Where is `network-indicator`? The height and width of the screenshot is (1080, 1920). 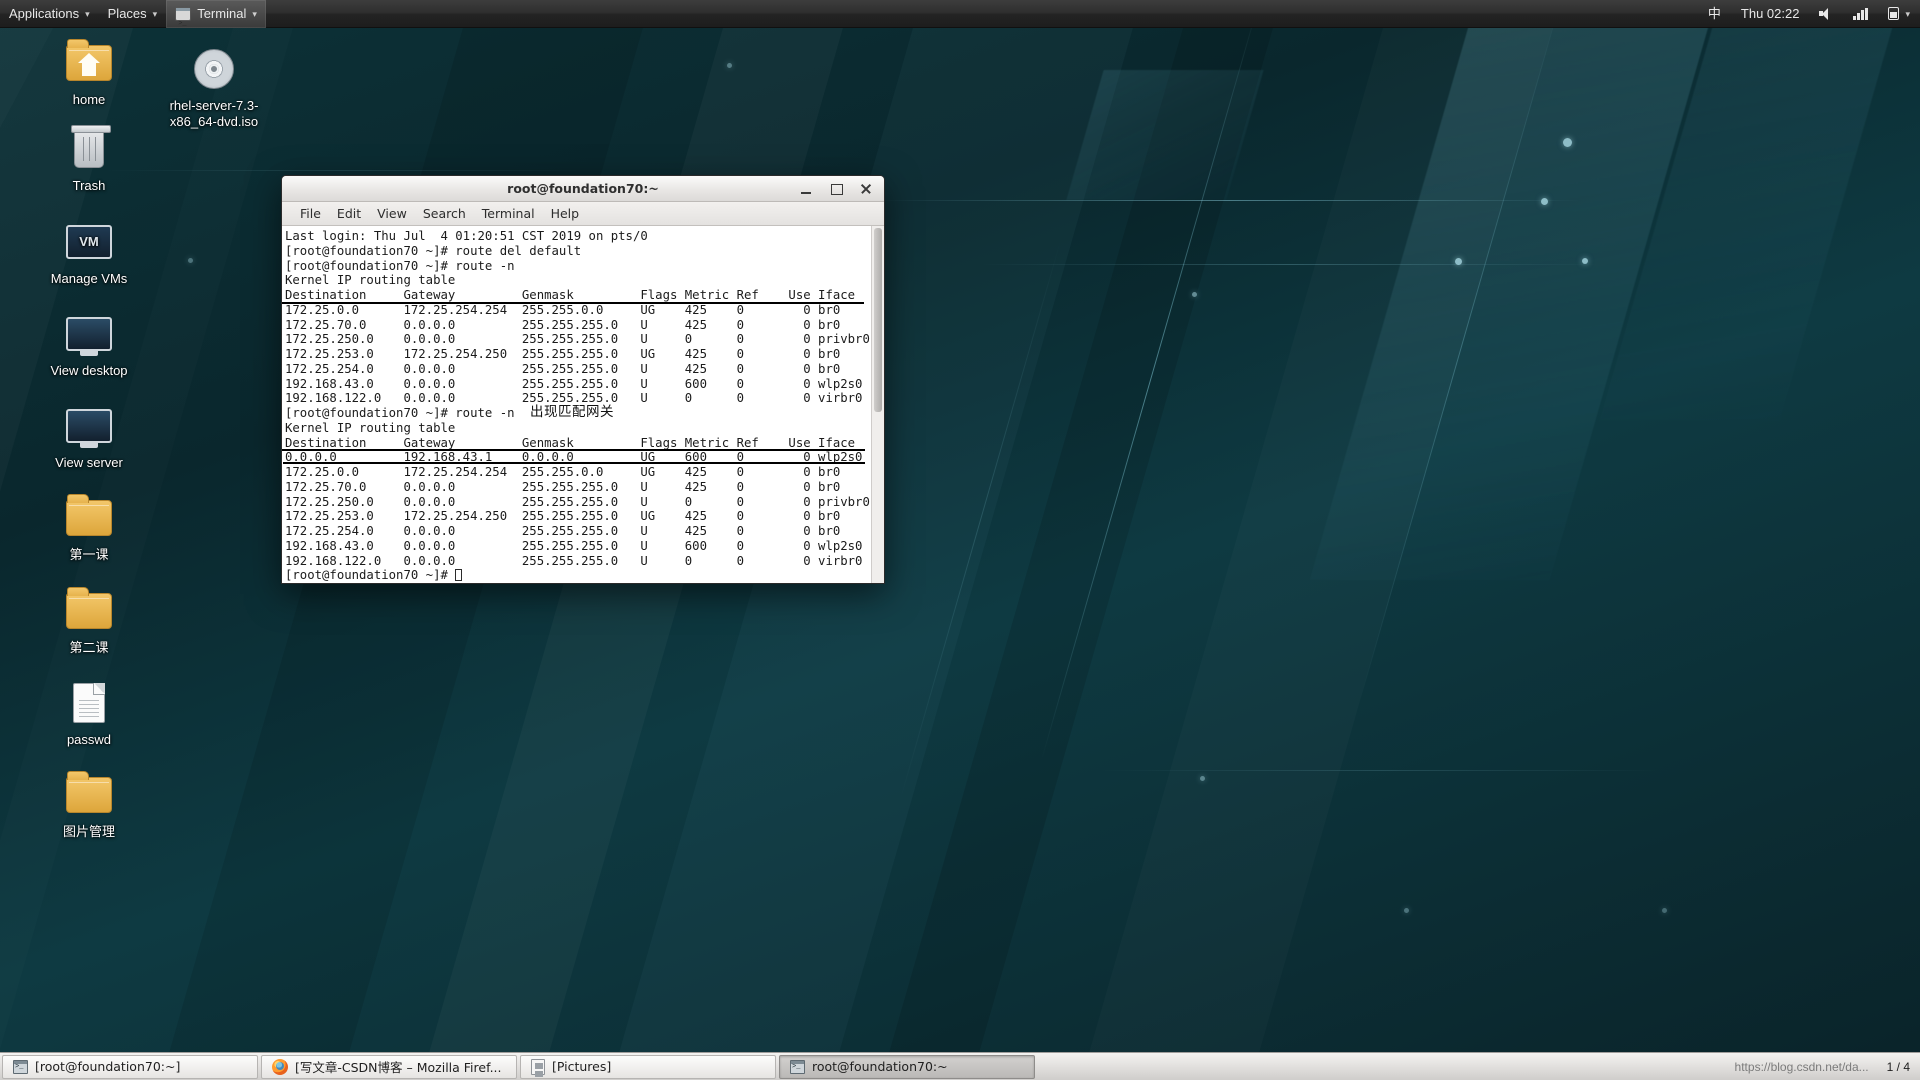 network-indicator is located at coordinates (1860, 14).